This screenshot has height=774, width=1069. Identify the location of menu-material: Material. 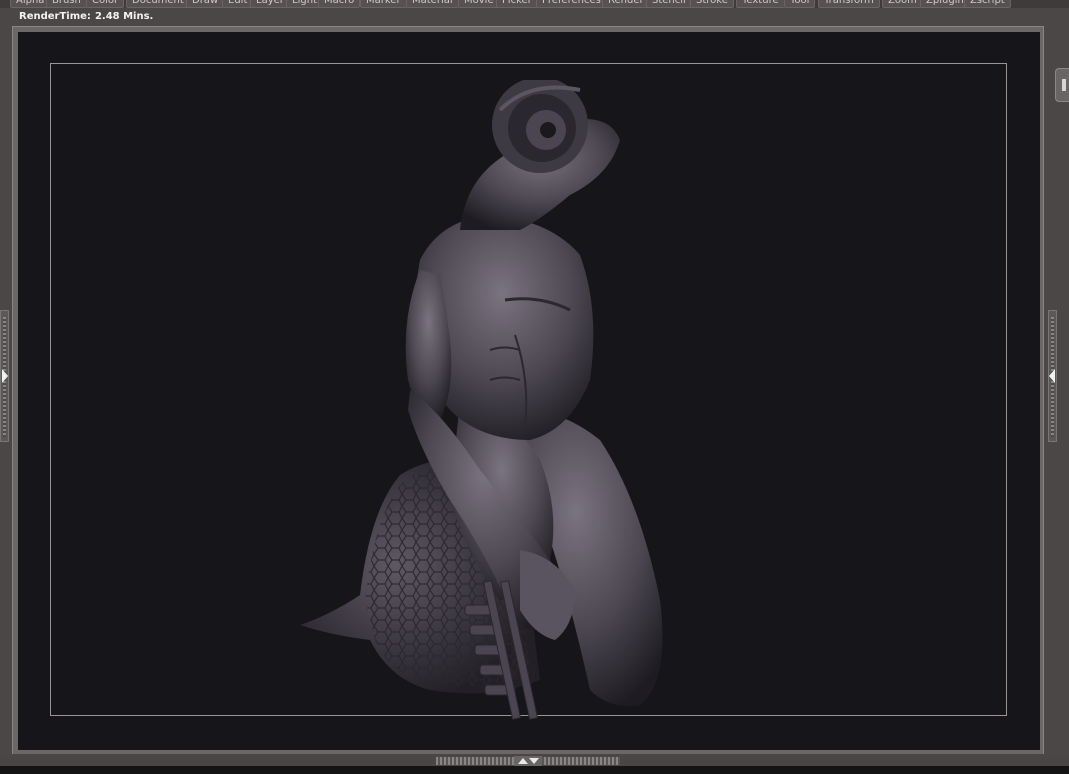
(432, 4).